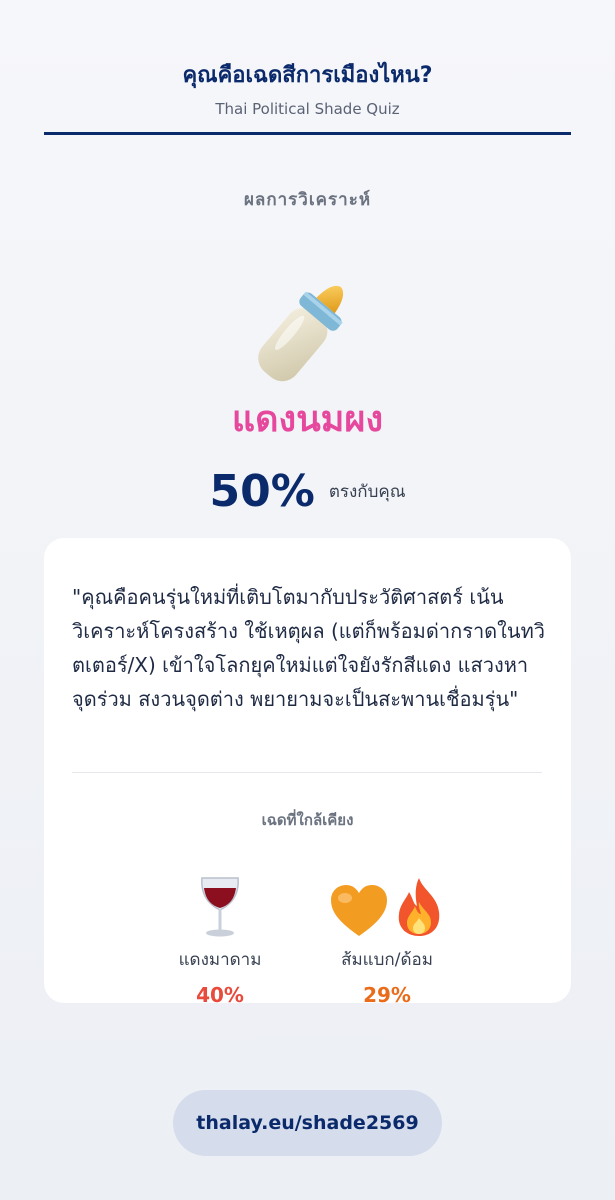 The width and height of the screenshot is (615, 1200). What do you see at coordinates (419, 907) in the screenshot?
I see `fire-icon` at bounding box center [419, 907].